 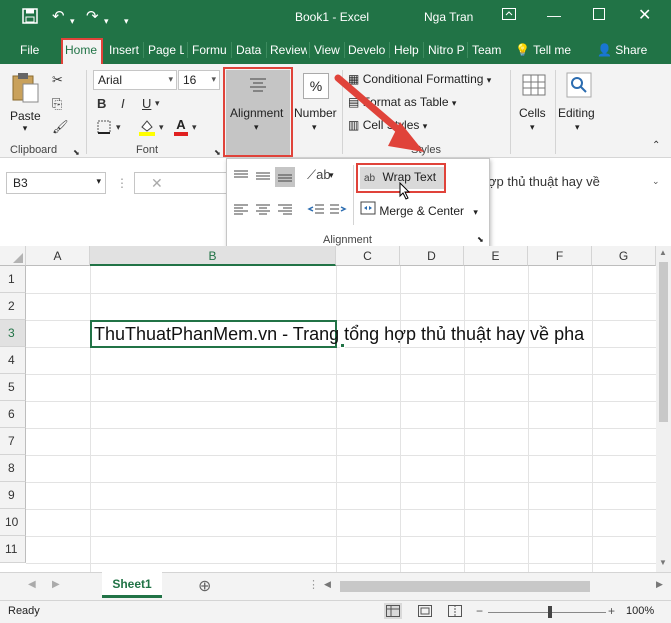 What do you see at coordinates (157, 183) in the screenshot?
I see `cancel-icon: ✕` at bounding box center [157, 183].